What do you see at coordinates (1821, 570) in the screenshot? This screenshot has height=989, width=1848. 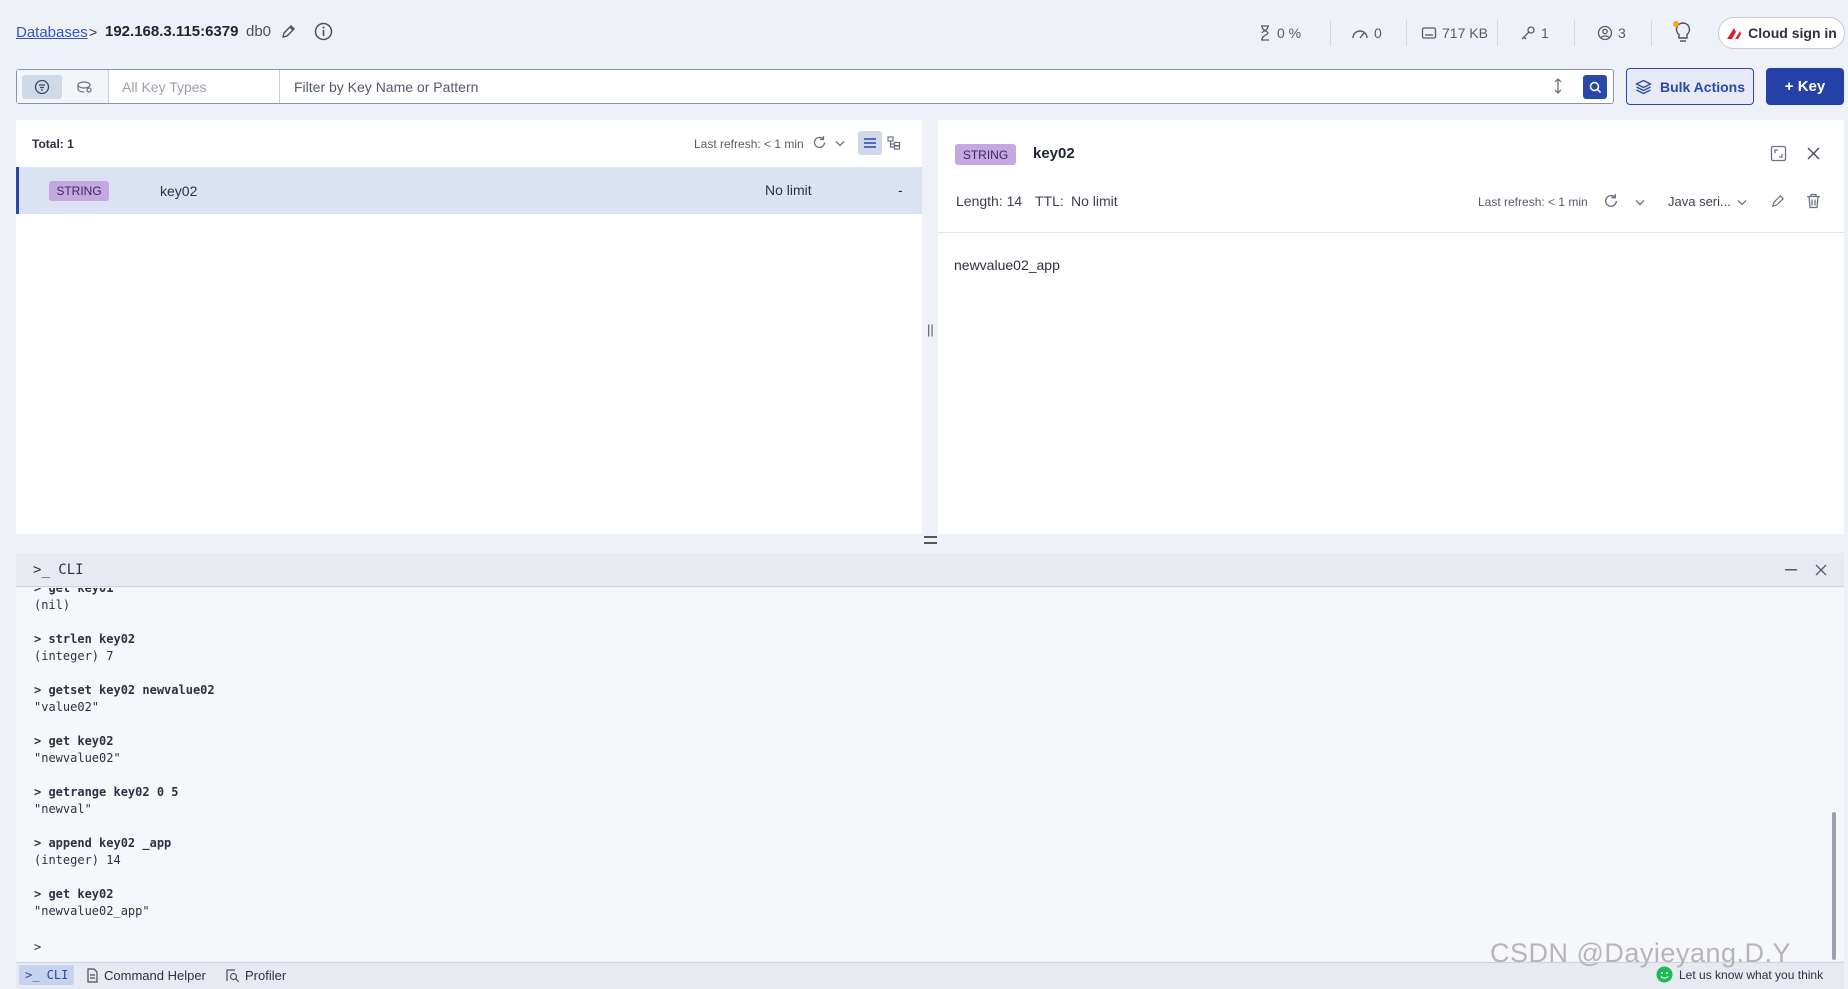 I see `close-cli-icon` at bounding box center [1821, 570].